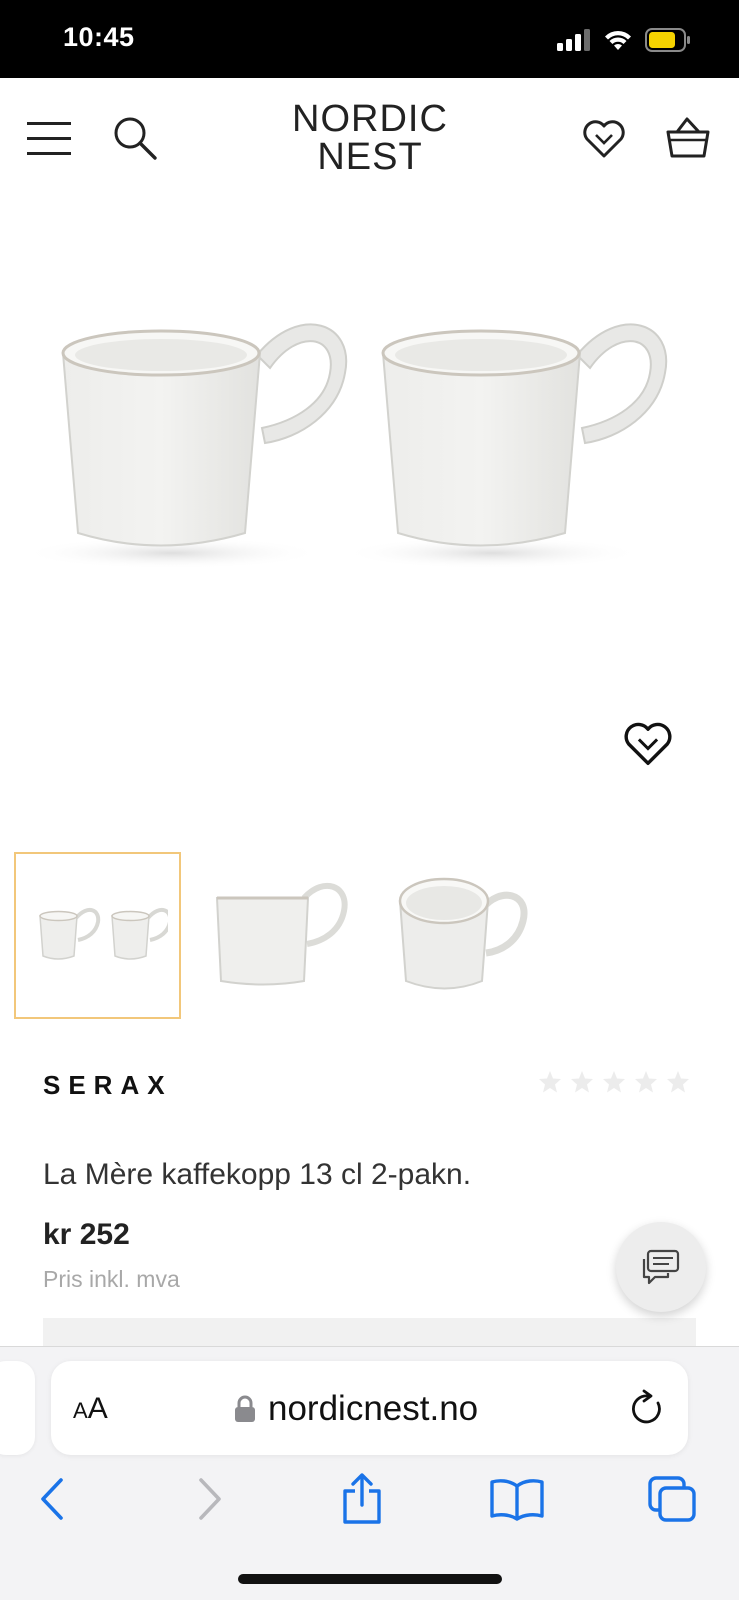 The image size is (739, 1600). I want to click on browser-toolbar, so click(369, 1509).